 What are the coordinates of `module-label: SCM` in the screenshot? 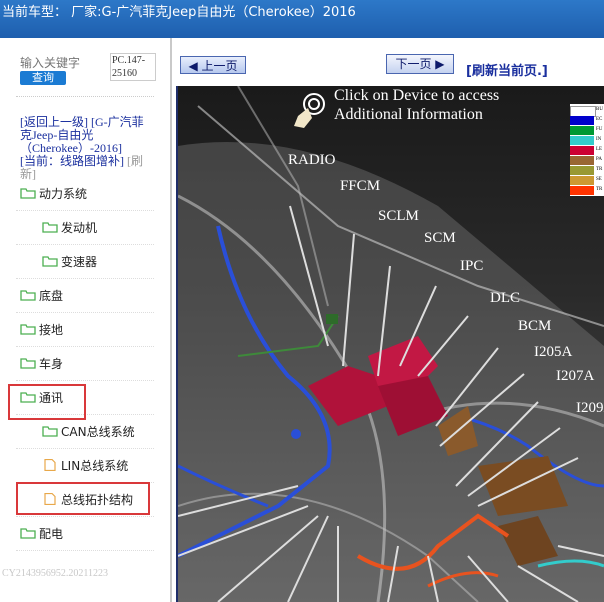 It's located at (440, 238).